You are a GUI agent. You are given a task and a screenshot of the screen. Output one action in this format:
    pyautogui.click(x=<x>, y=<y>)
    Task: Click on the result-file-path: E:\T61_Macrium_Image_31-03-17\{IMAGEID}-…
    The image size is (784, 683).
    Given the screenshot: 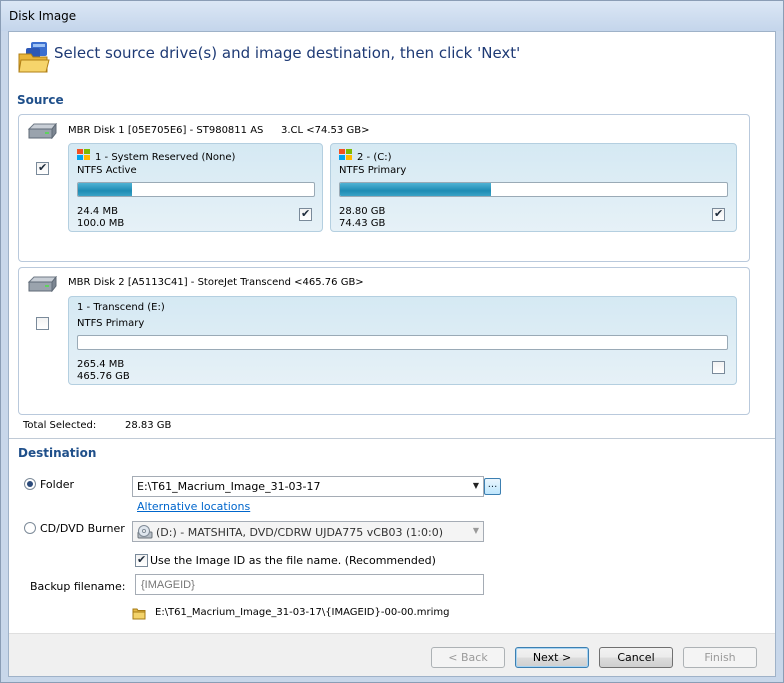 What is the action you would take?
    pyautogui.click(x=302, y=612)
    